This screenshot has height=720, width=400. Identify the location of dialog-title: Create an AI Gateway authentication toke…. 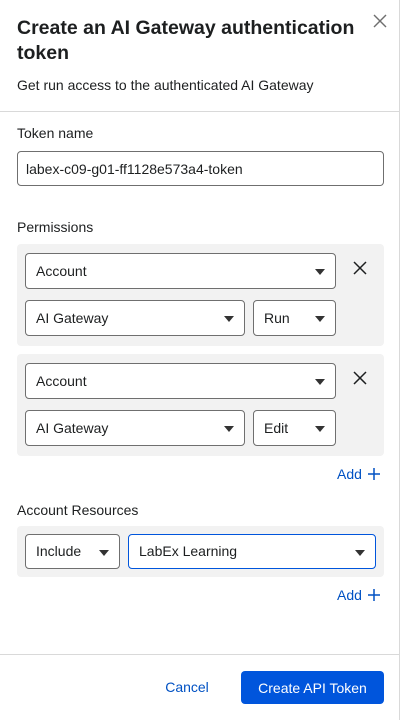
(186, 40).